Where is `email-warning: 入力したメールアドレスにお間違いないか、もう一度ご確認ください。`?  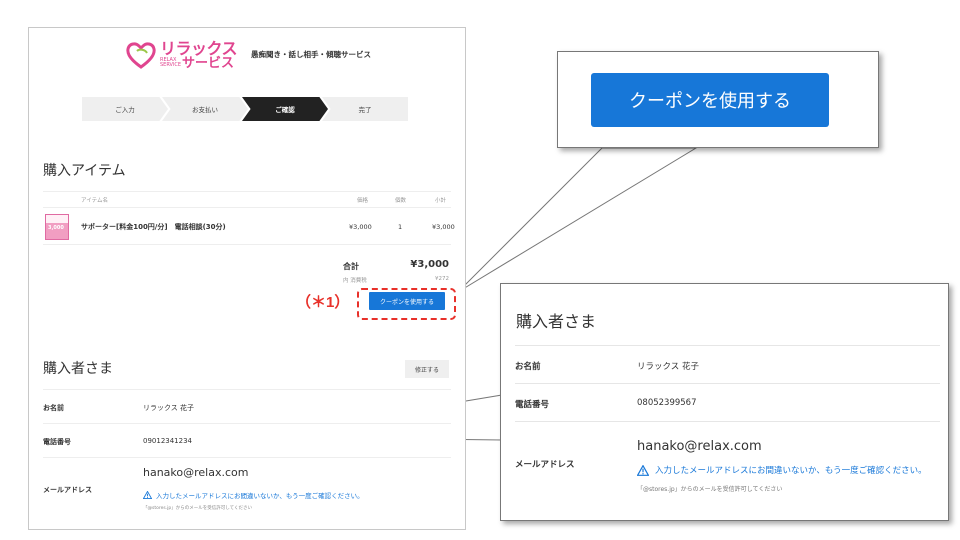 email-warning: 入力したメールアドレスにお間違いないか、もう一度ご確認ください。 is located at coordinates (253, 495).